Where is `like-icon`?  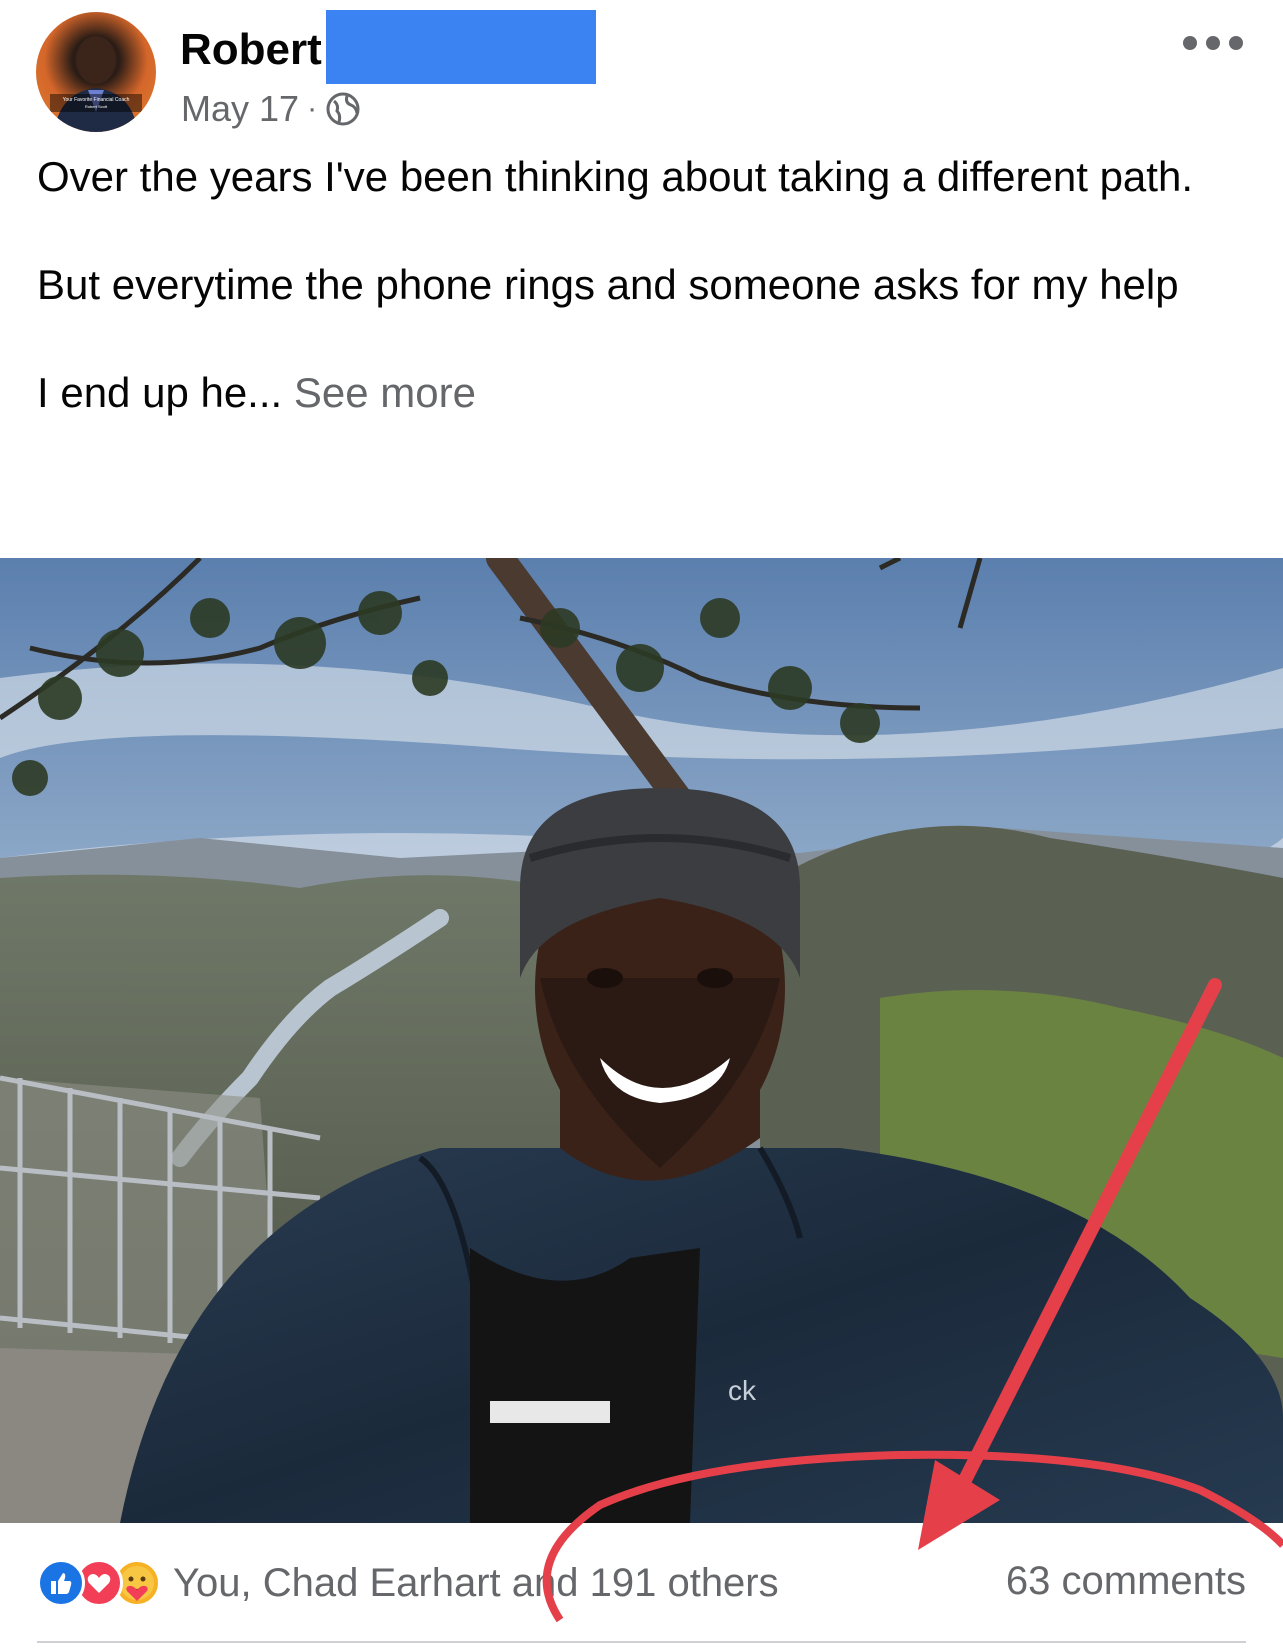
like-icon is located at coordinates (61, 1583).